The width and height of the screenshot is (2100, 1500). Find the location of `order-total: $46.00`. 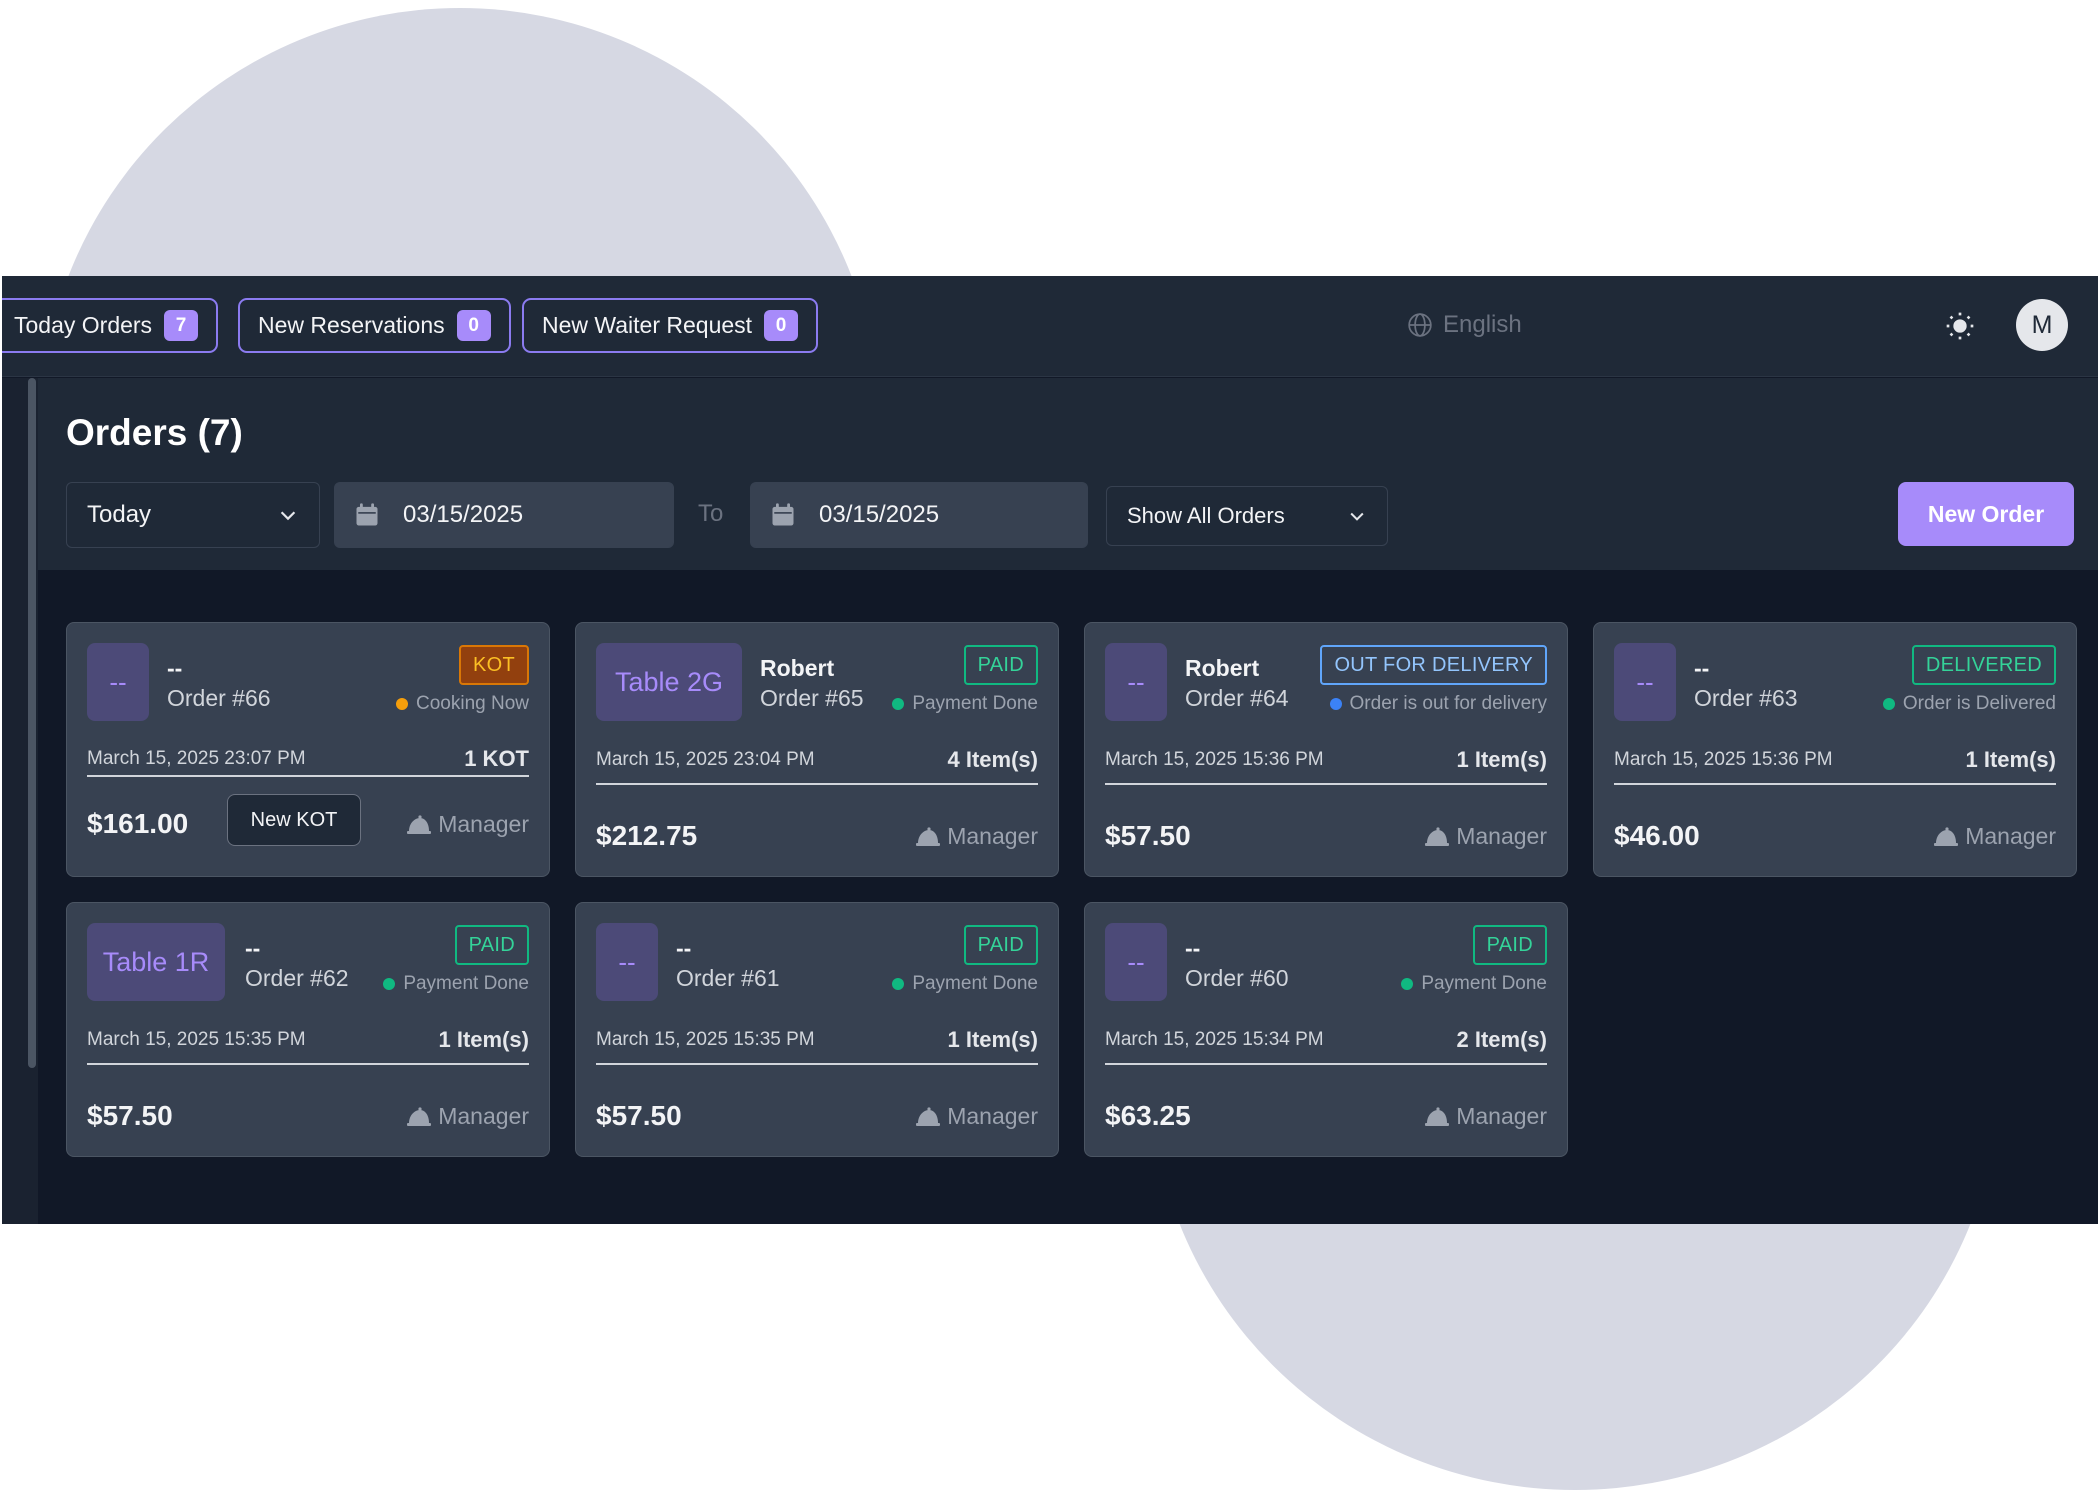

order-total: $46.00 is located at coordinates (1657, 835).